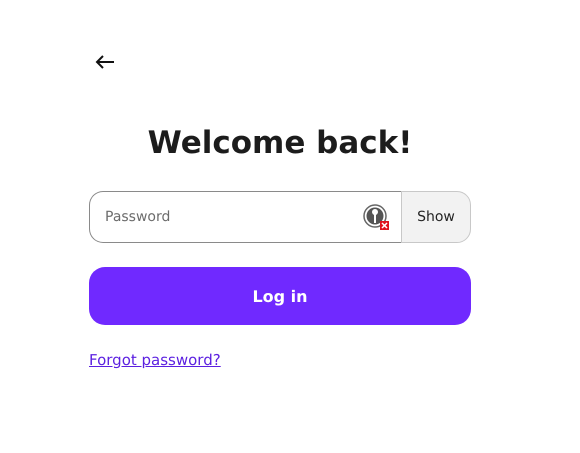 The image size is (580, 453). I want to click on back-arrow-icon, so click(105, 62).